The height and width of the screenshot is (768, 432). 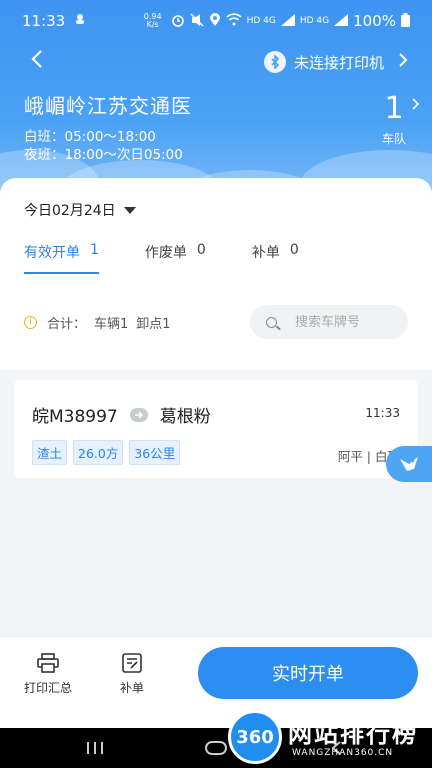 What do you see at coordinates (165, 253) in the screenshot?
I see `tab-label: 作废单` at bounding box center [165, 253].